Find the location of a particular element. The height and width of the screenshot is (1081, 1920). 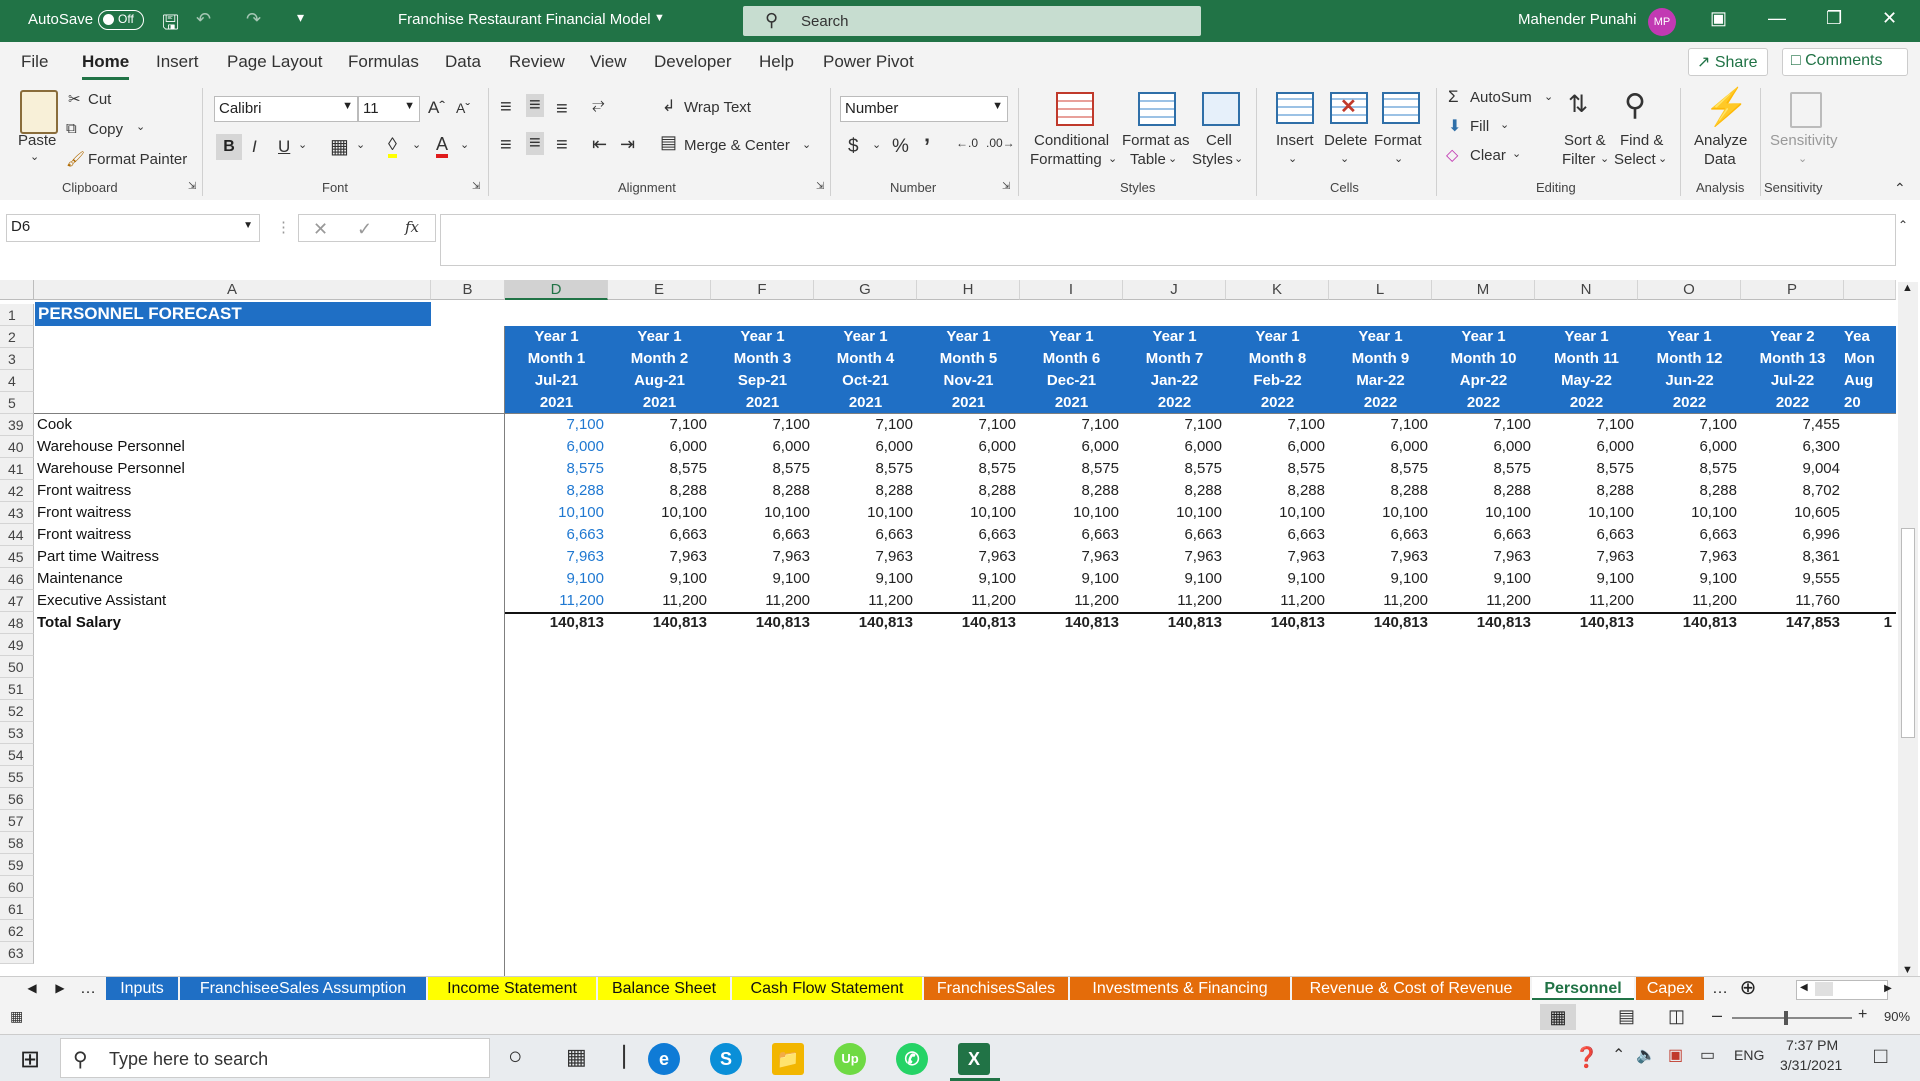

column-header-m: M is located at coordinates (1483, 290).